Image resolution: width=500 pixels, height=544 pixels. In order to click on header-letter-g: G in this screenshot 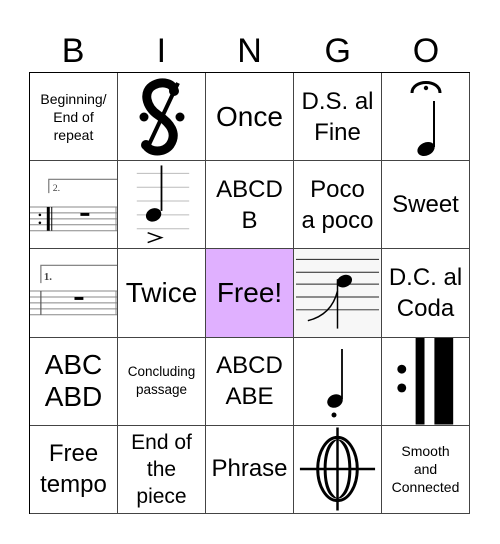, I will do `click(337, 51)`.